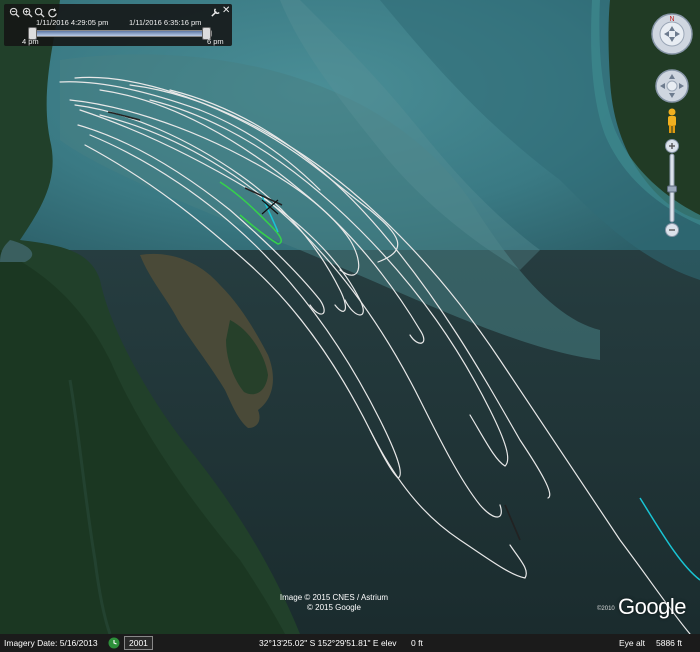  I want to click on zoom-in-icon, so click(27, 12).